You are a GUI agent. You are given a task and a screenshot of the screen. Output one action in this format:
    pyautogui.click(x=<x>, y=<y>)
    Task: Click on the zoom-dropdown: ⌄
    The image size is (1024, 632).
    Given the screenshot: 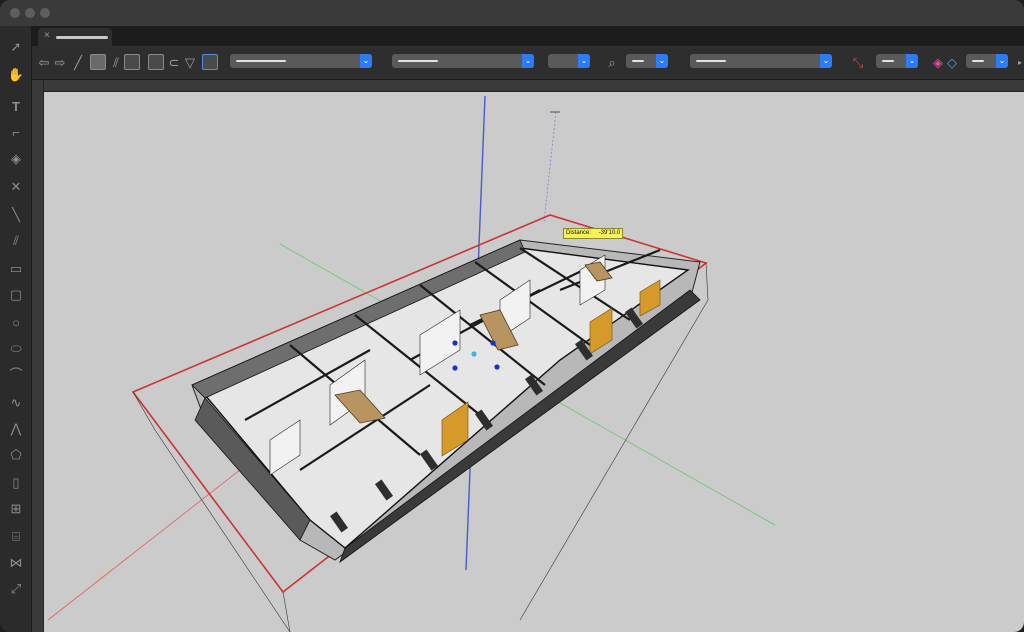 What is the action you would take?
    pyautogui.click(x=647, y=61)
    